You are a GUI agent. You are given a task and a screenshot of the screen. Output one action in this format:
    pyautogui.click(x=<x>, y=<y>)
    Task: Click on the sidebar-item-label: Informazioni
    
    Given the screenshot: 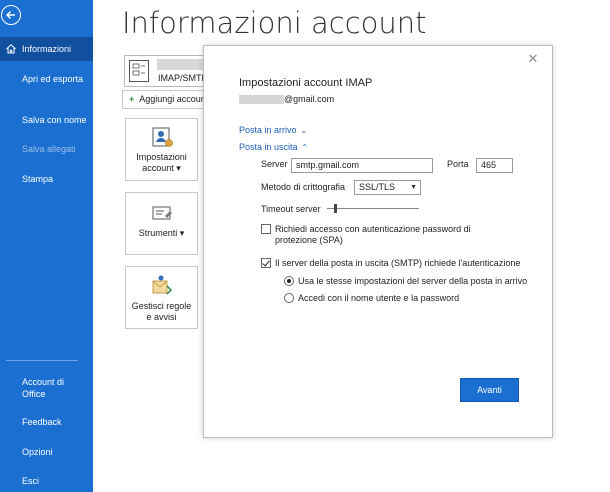 What is the action you would take?
    pyautogui.click(x=47, y=49)
    